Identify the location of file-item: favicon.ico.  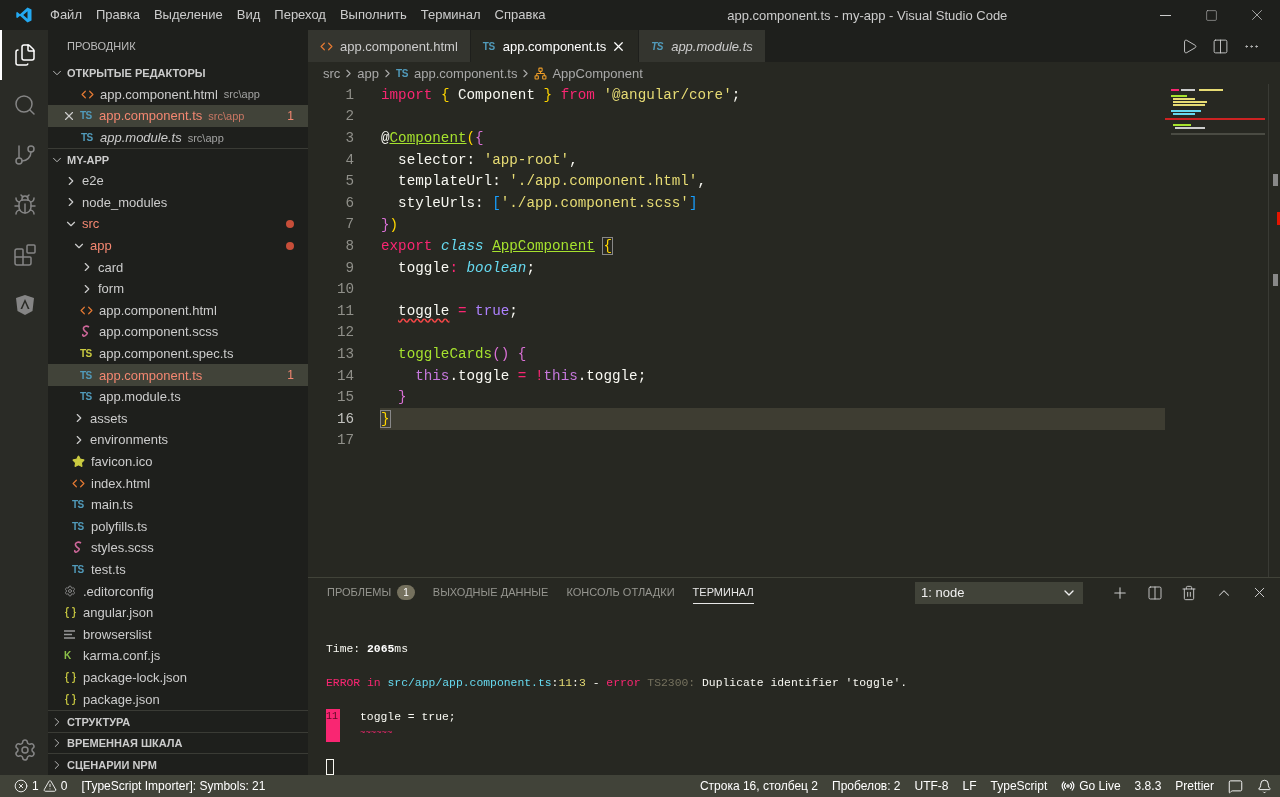
(178, 461).